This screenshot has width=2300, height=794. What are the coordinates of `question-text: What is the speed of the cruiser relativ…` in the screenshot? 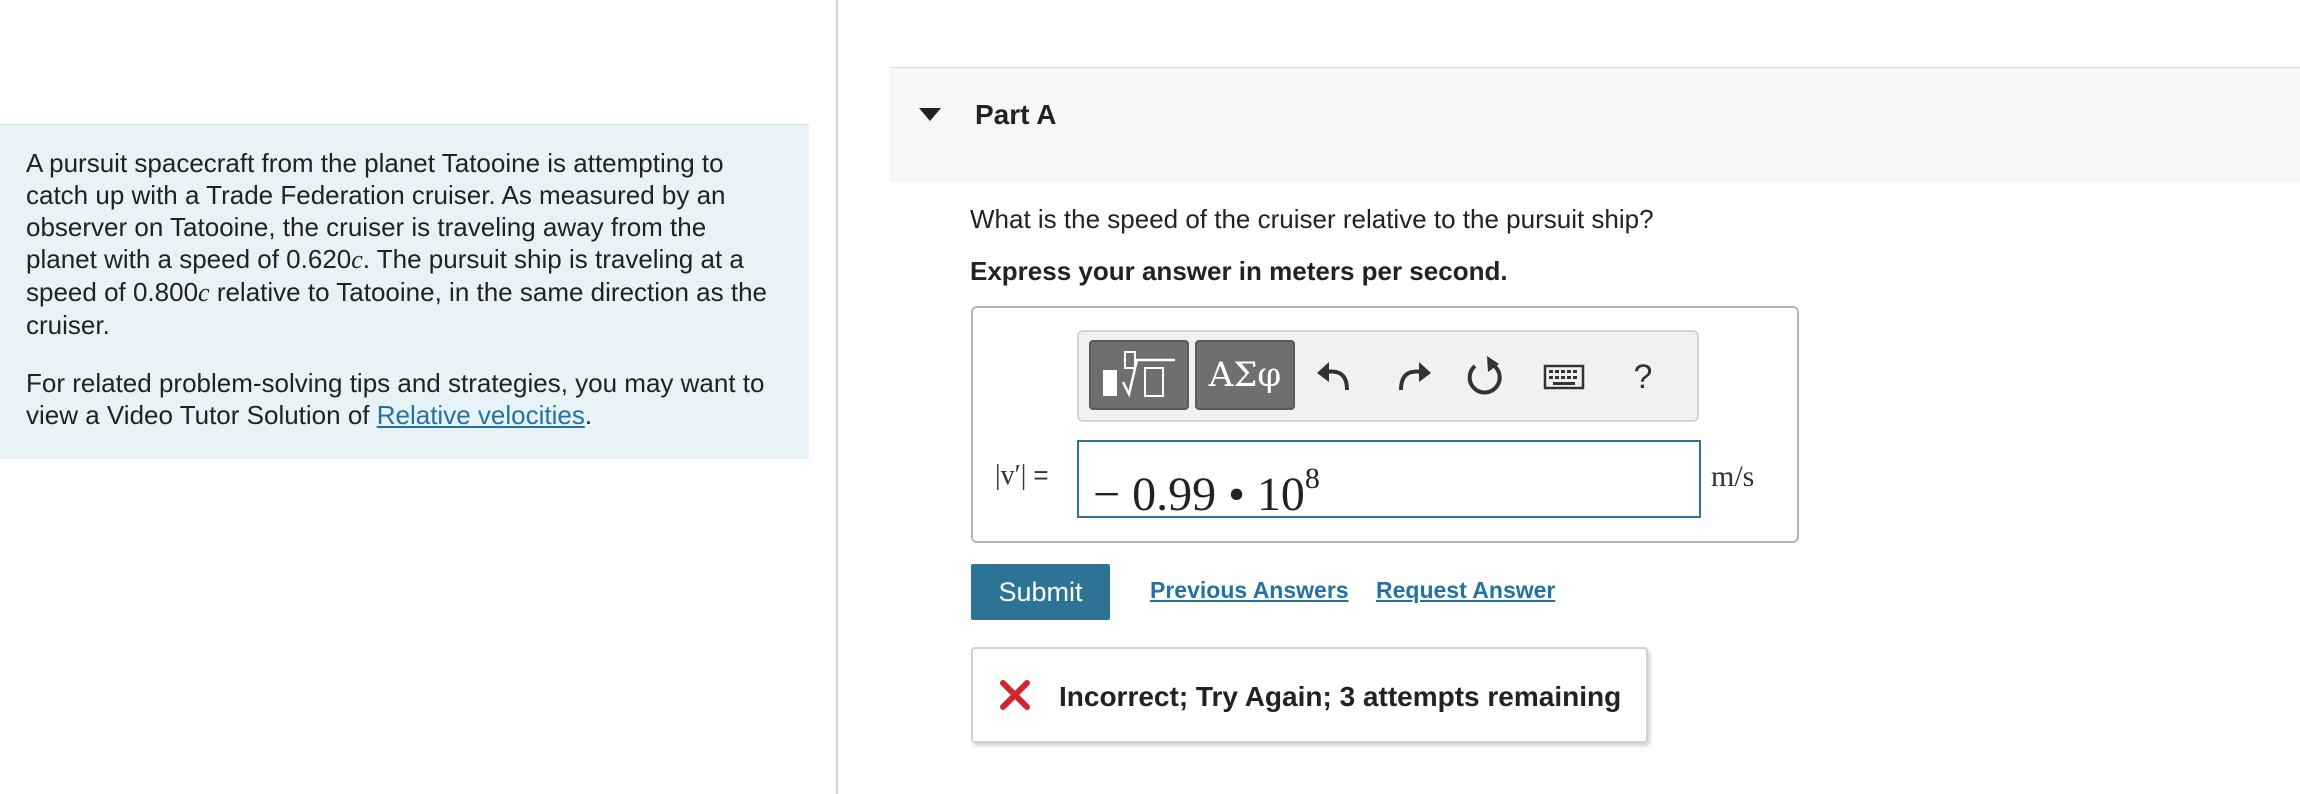 It's located at (1312, 219).